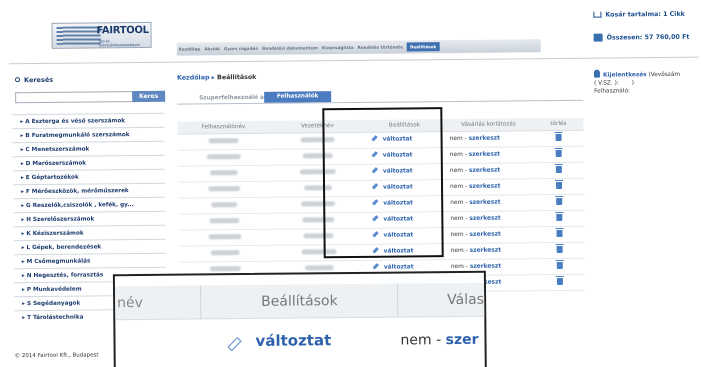 The height and width of the screenshot is (367, 701). I want to click on logout-link: Kijelentkezés, so click(625, 75).